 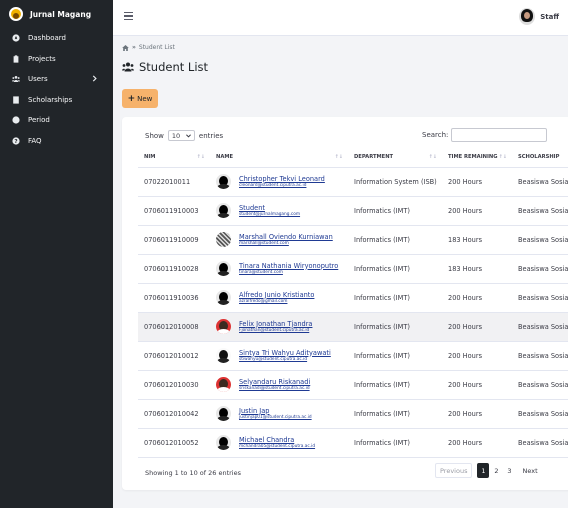 What do you see at coordinates (499, 135) in the screenshot?
I see `search-input` at bounding box center [499, 135].